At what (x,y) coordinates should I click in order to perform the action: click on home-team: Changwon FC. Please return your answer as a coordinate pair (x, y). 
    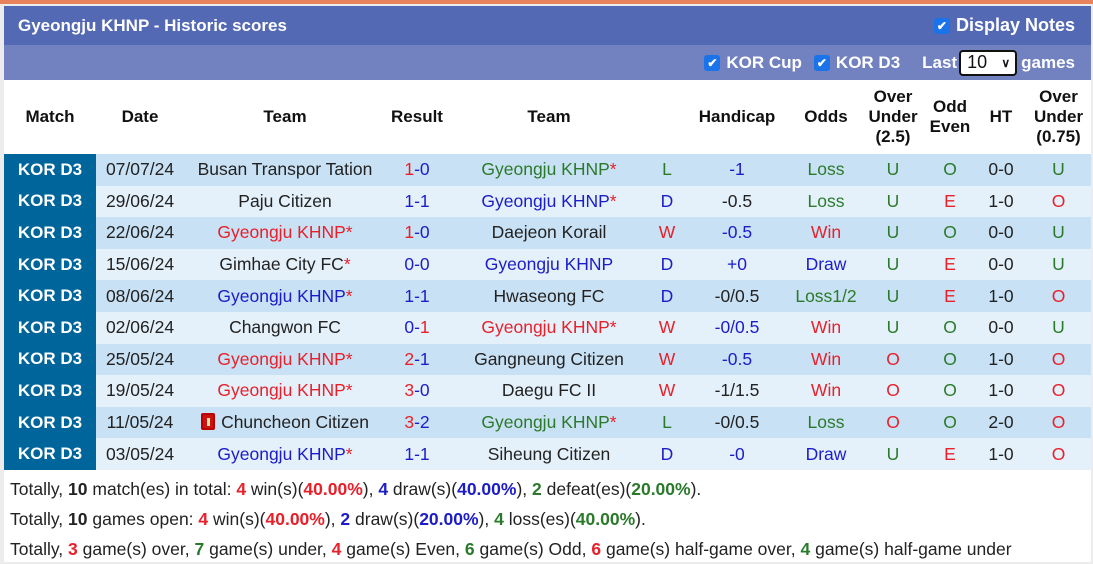
    Looking at the image, I should click on (285, 327).